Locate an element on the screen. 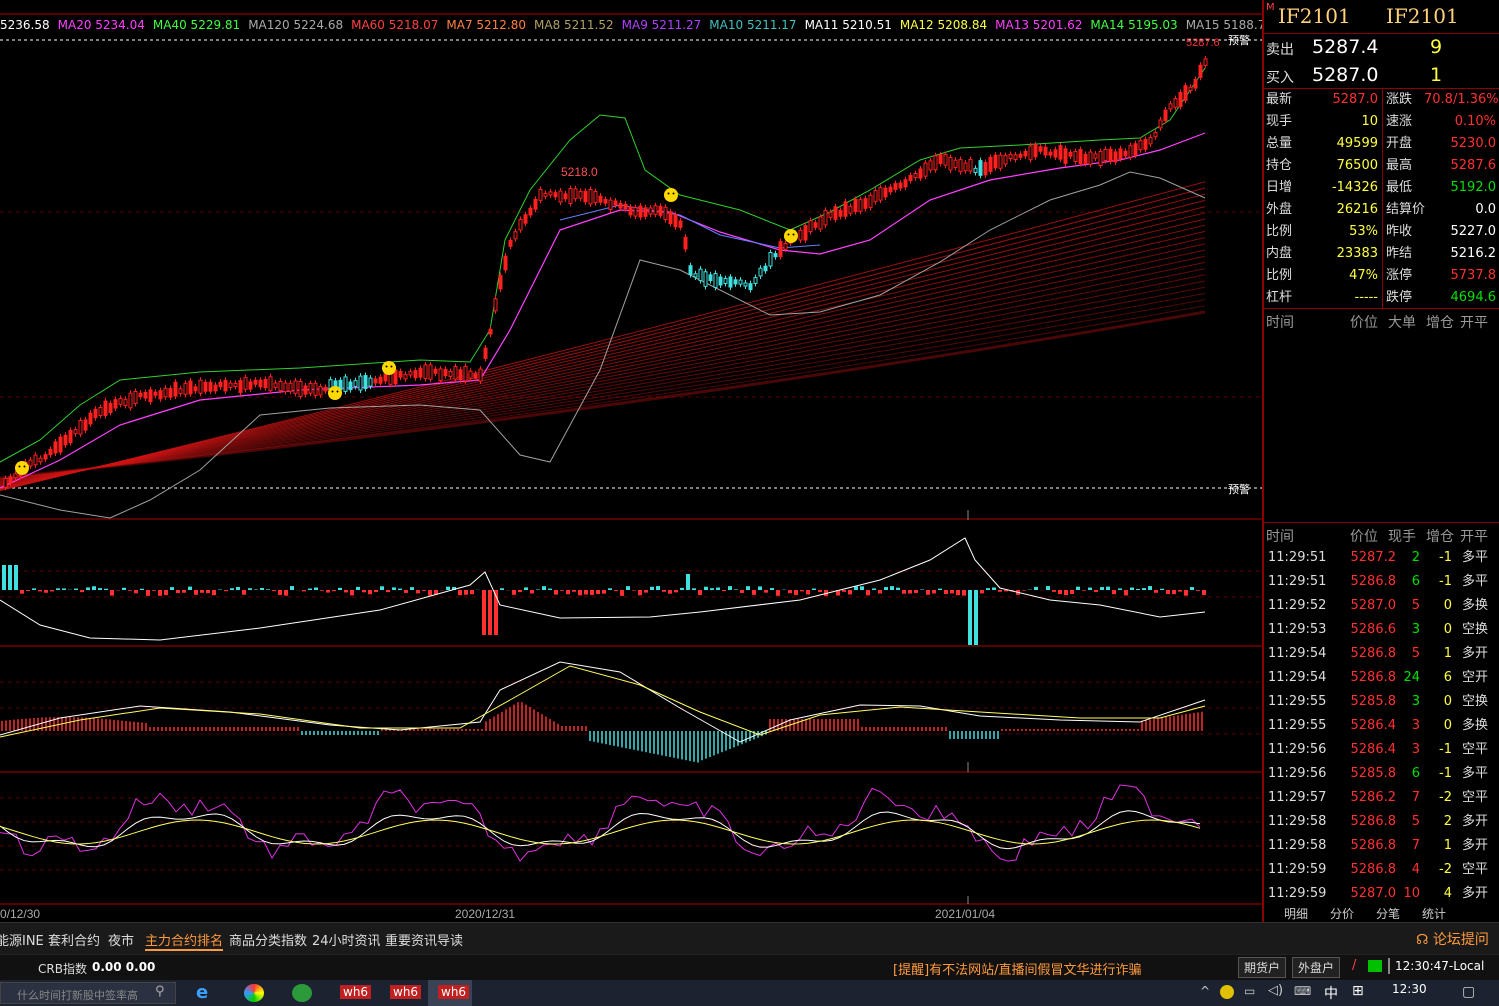  ma-legend-item: 5236.58 is located at coordinates (25, 25).